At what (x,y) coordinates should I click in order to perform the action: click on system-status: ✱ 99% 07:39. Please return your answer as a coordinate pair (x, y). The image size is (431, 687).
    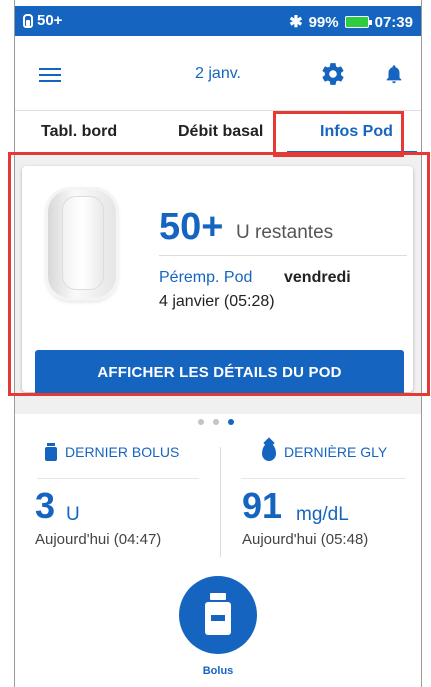
    Looking at the image, I should click on (351, 22).